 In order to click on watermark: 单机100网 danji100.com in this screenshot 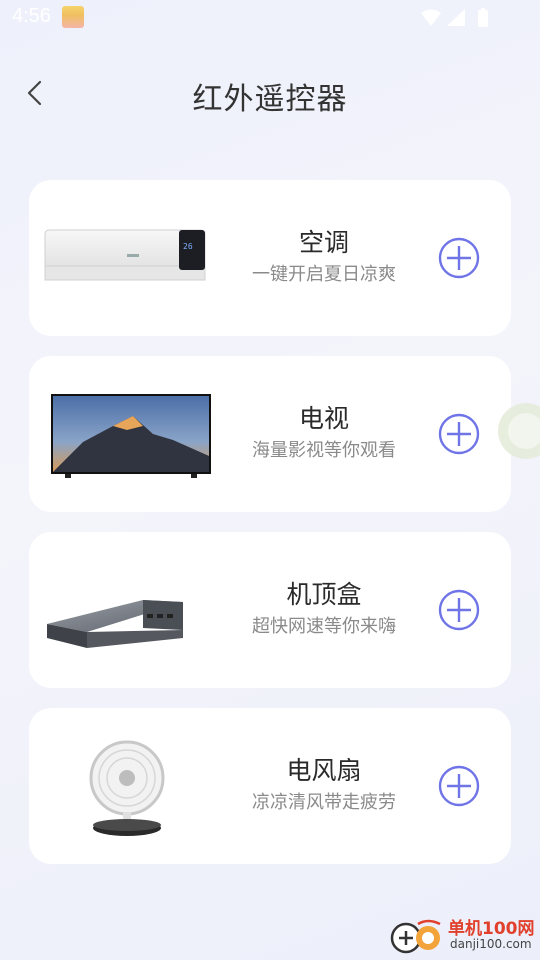, I will do `click(460, 936)`.